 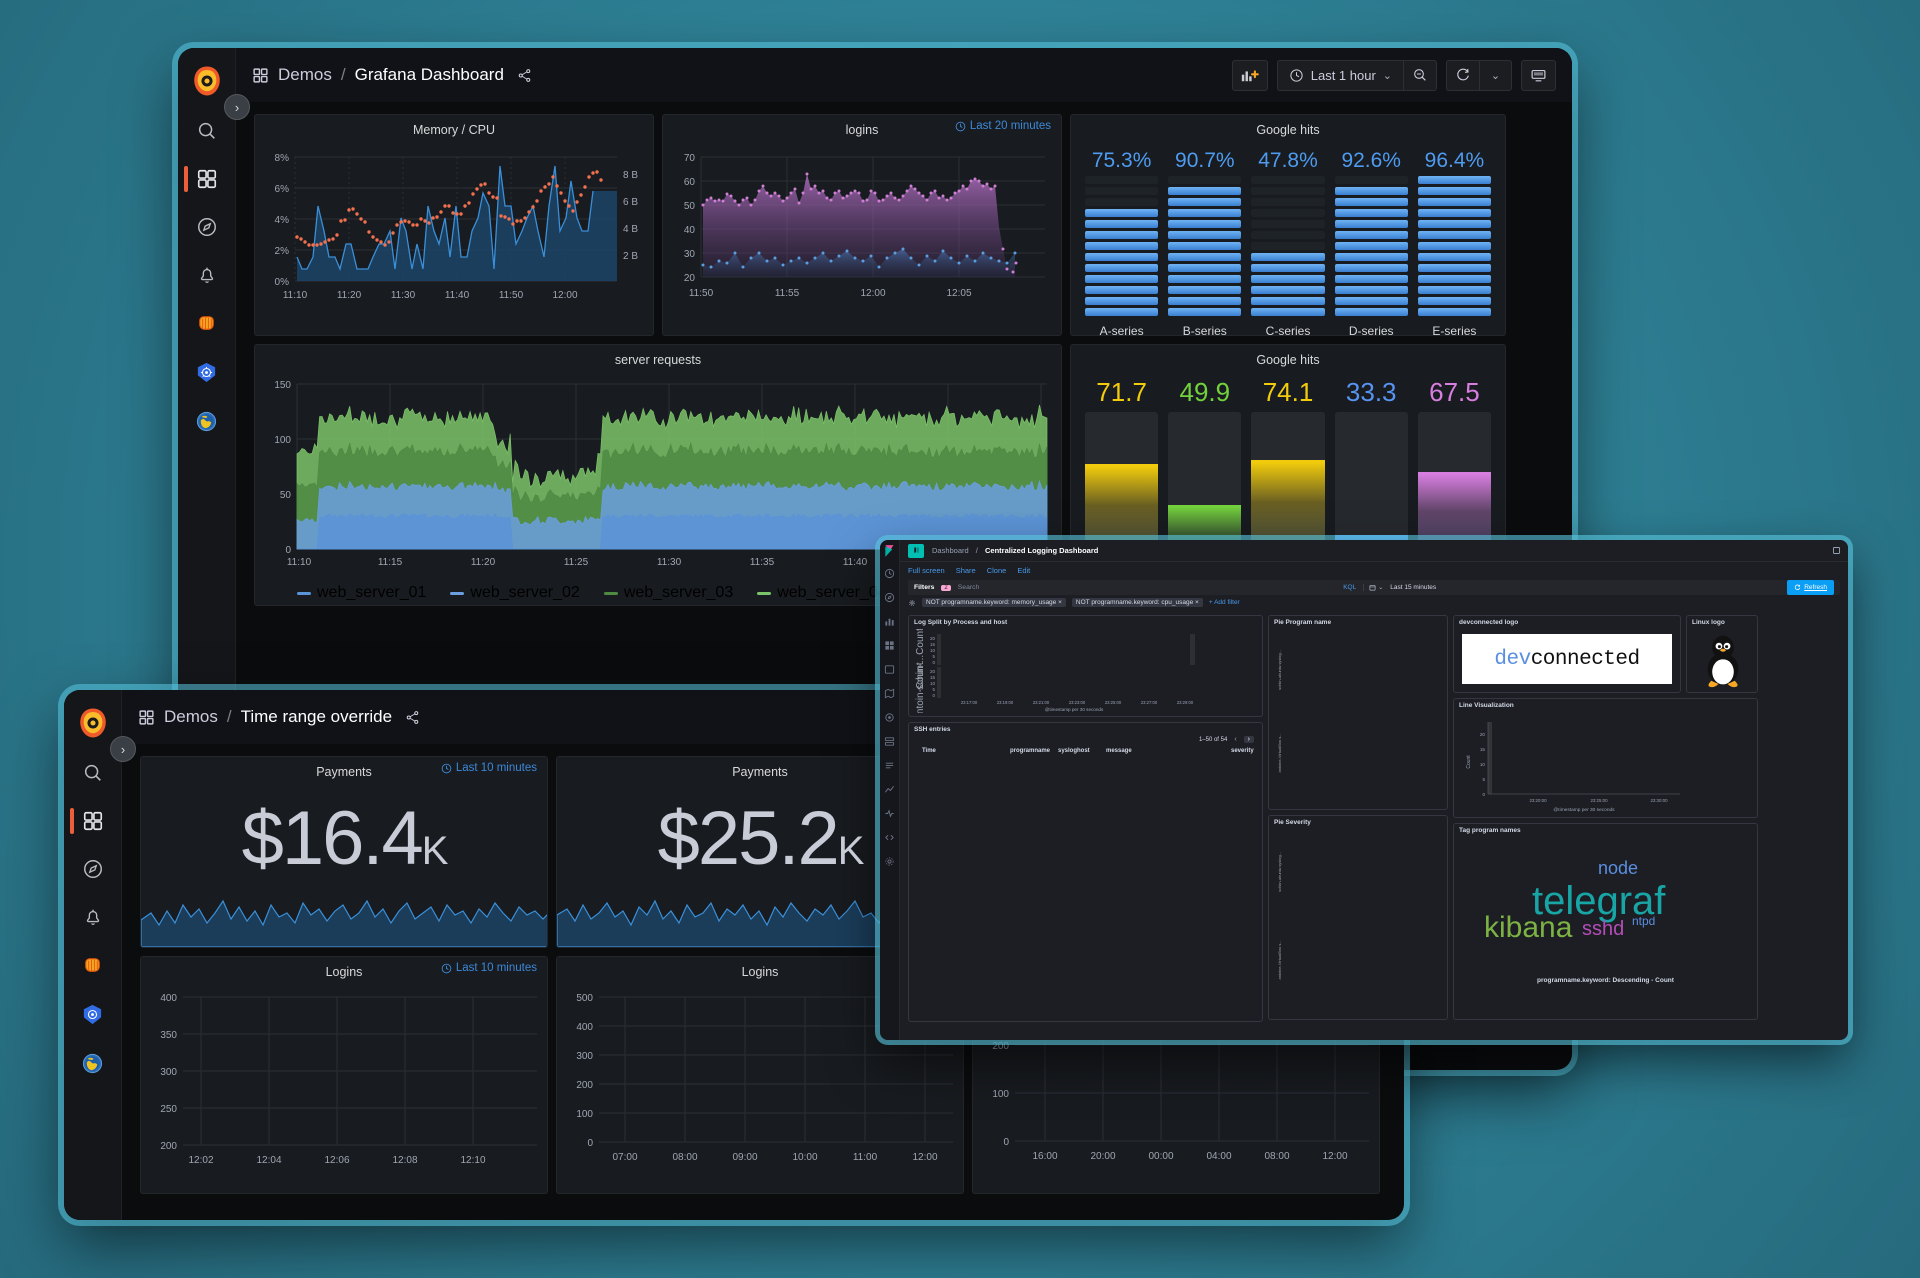 I want to click on logs-icon, so click(x=889, y=765).